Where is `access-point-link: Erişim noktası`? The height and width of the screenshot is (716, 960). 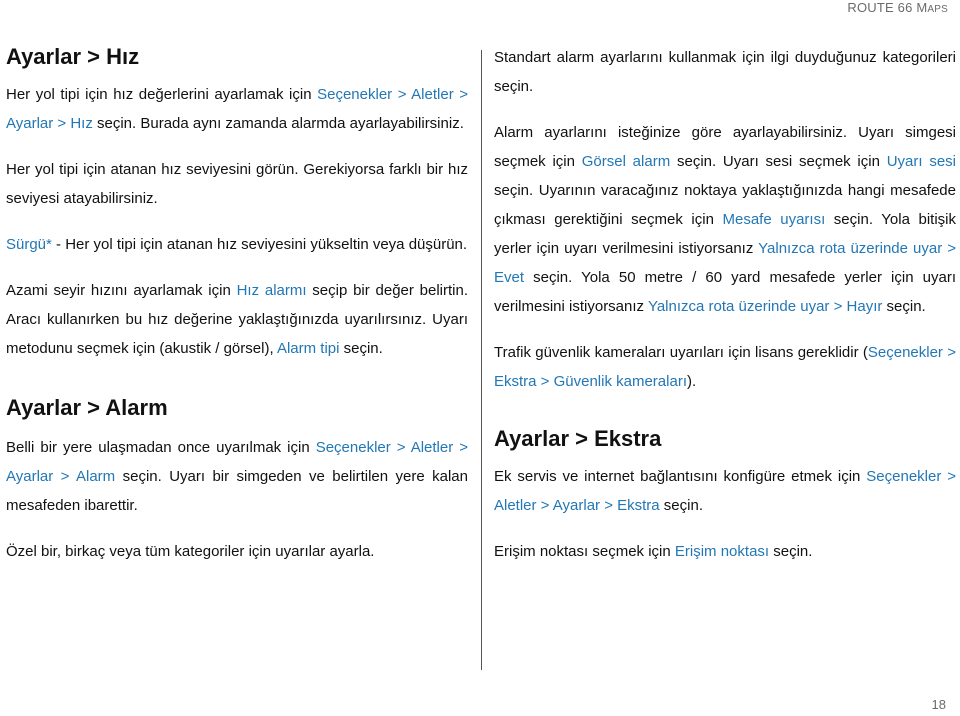
access-point-link: Erişim noktası is located at coordinates (722, 551).